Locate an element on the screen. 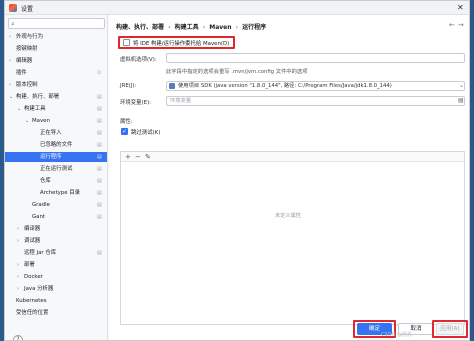 The width and height of the screenshot is (474, 341). breadcrumb-item: 构建、执行、部署 is located at coordinates (140, 27).